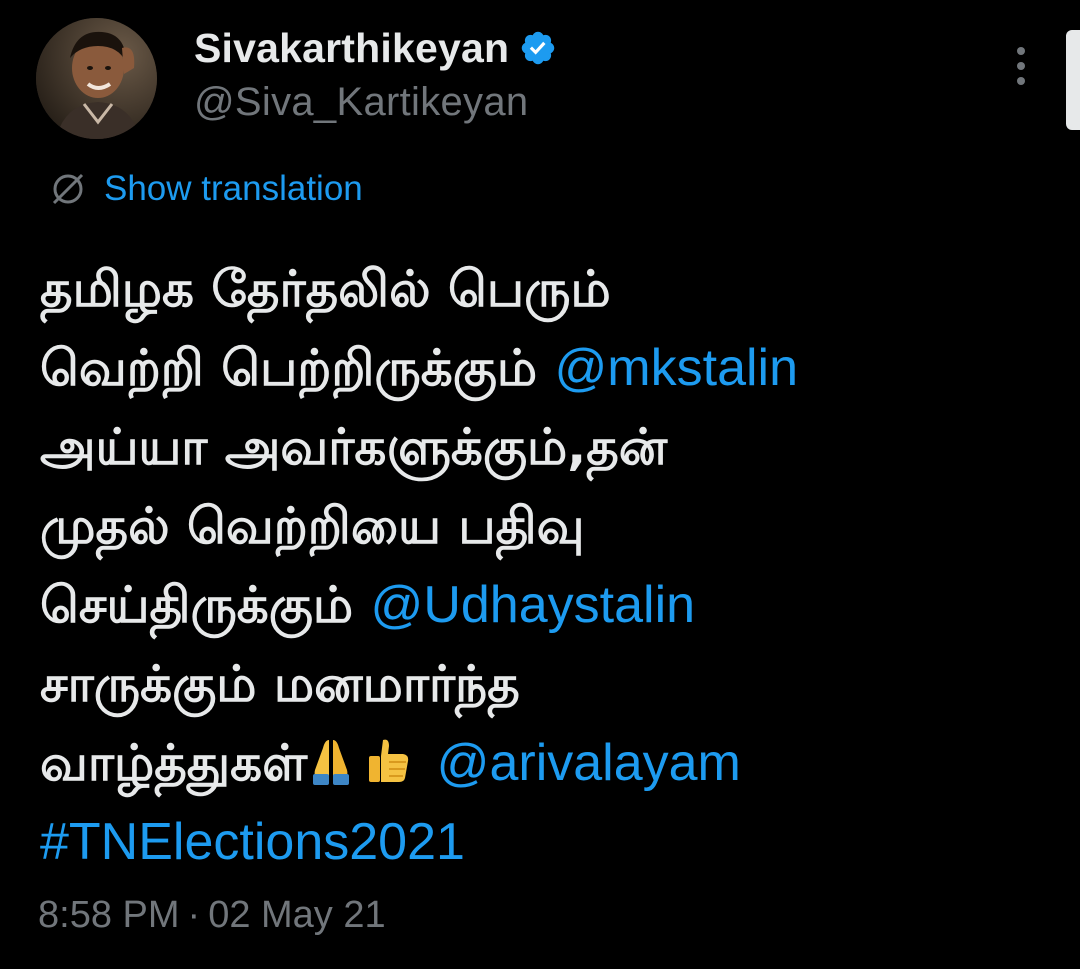 The height and width of the screenshot is (969, 1080). I want to click on thumbs-up-icon, so click(387, 756).